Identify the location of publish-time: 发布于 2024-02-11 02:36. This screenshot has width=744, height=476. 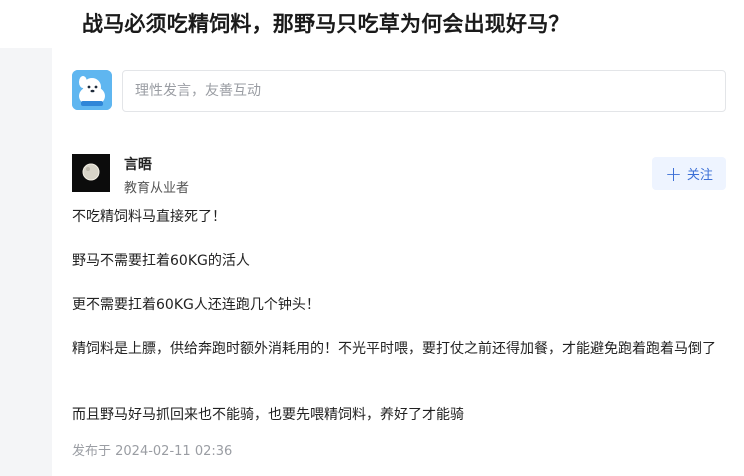
(152, 451).